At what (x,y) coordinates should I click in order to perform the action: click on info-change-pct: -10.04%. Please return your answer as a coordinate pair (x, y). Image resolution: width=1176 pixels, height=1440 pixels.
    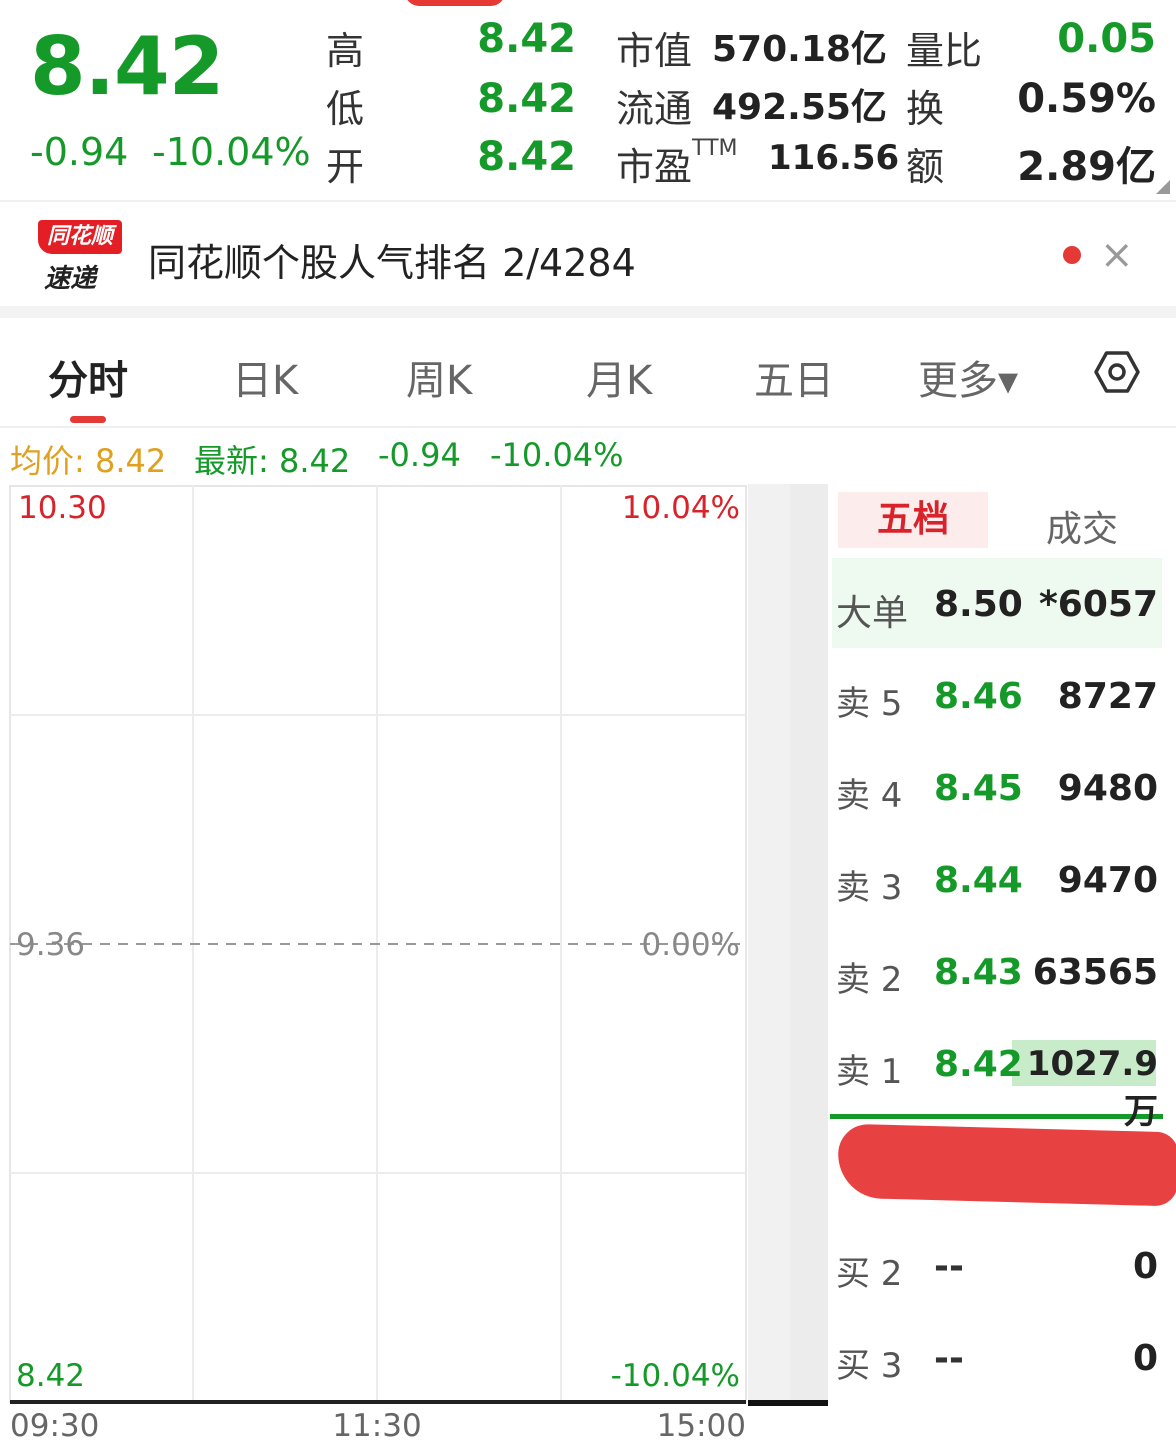
    Looking at the image, I should click on (557, 455).